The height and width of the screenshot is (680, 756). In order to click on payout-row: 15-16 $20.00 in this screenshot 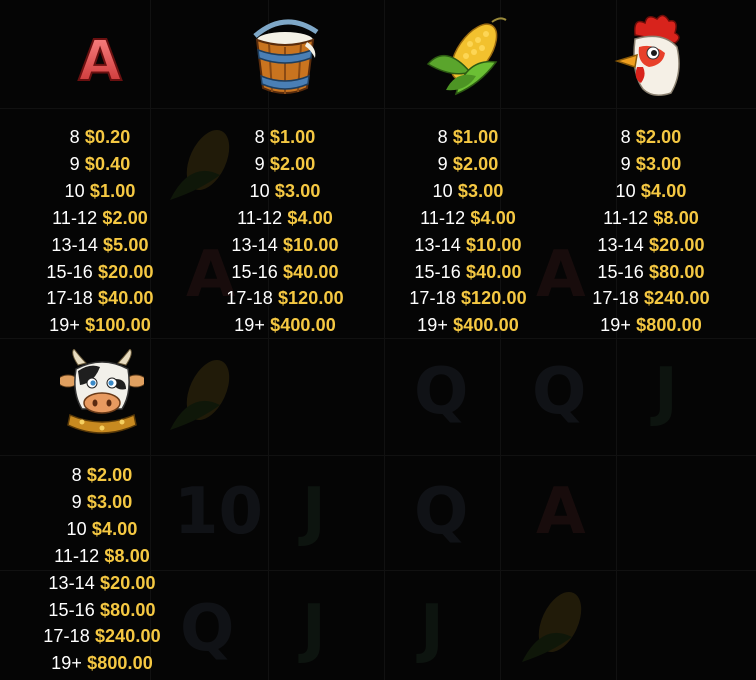, I will do `click(100, 271)`.